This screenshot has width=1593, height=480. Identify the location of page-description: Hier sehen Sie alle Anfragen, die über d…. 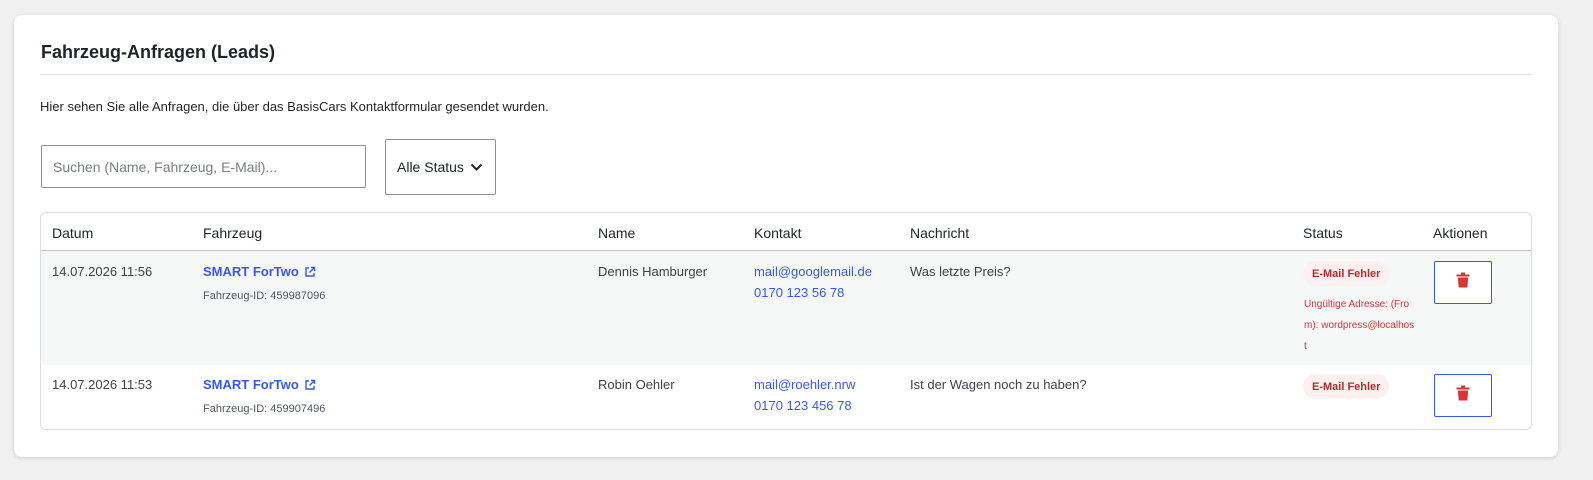
(294, 106).